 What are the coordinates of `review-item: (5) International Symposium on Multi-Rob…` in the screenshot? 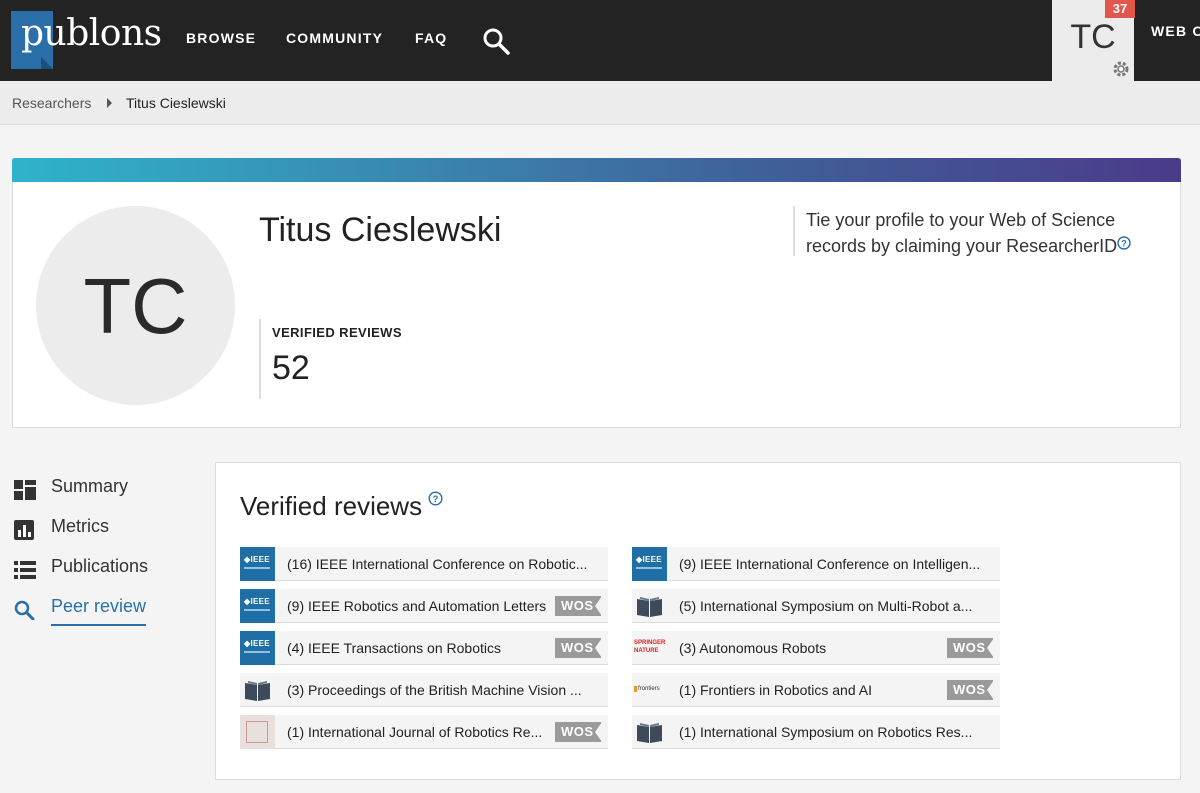 It's located at (816, 606).